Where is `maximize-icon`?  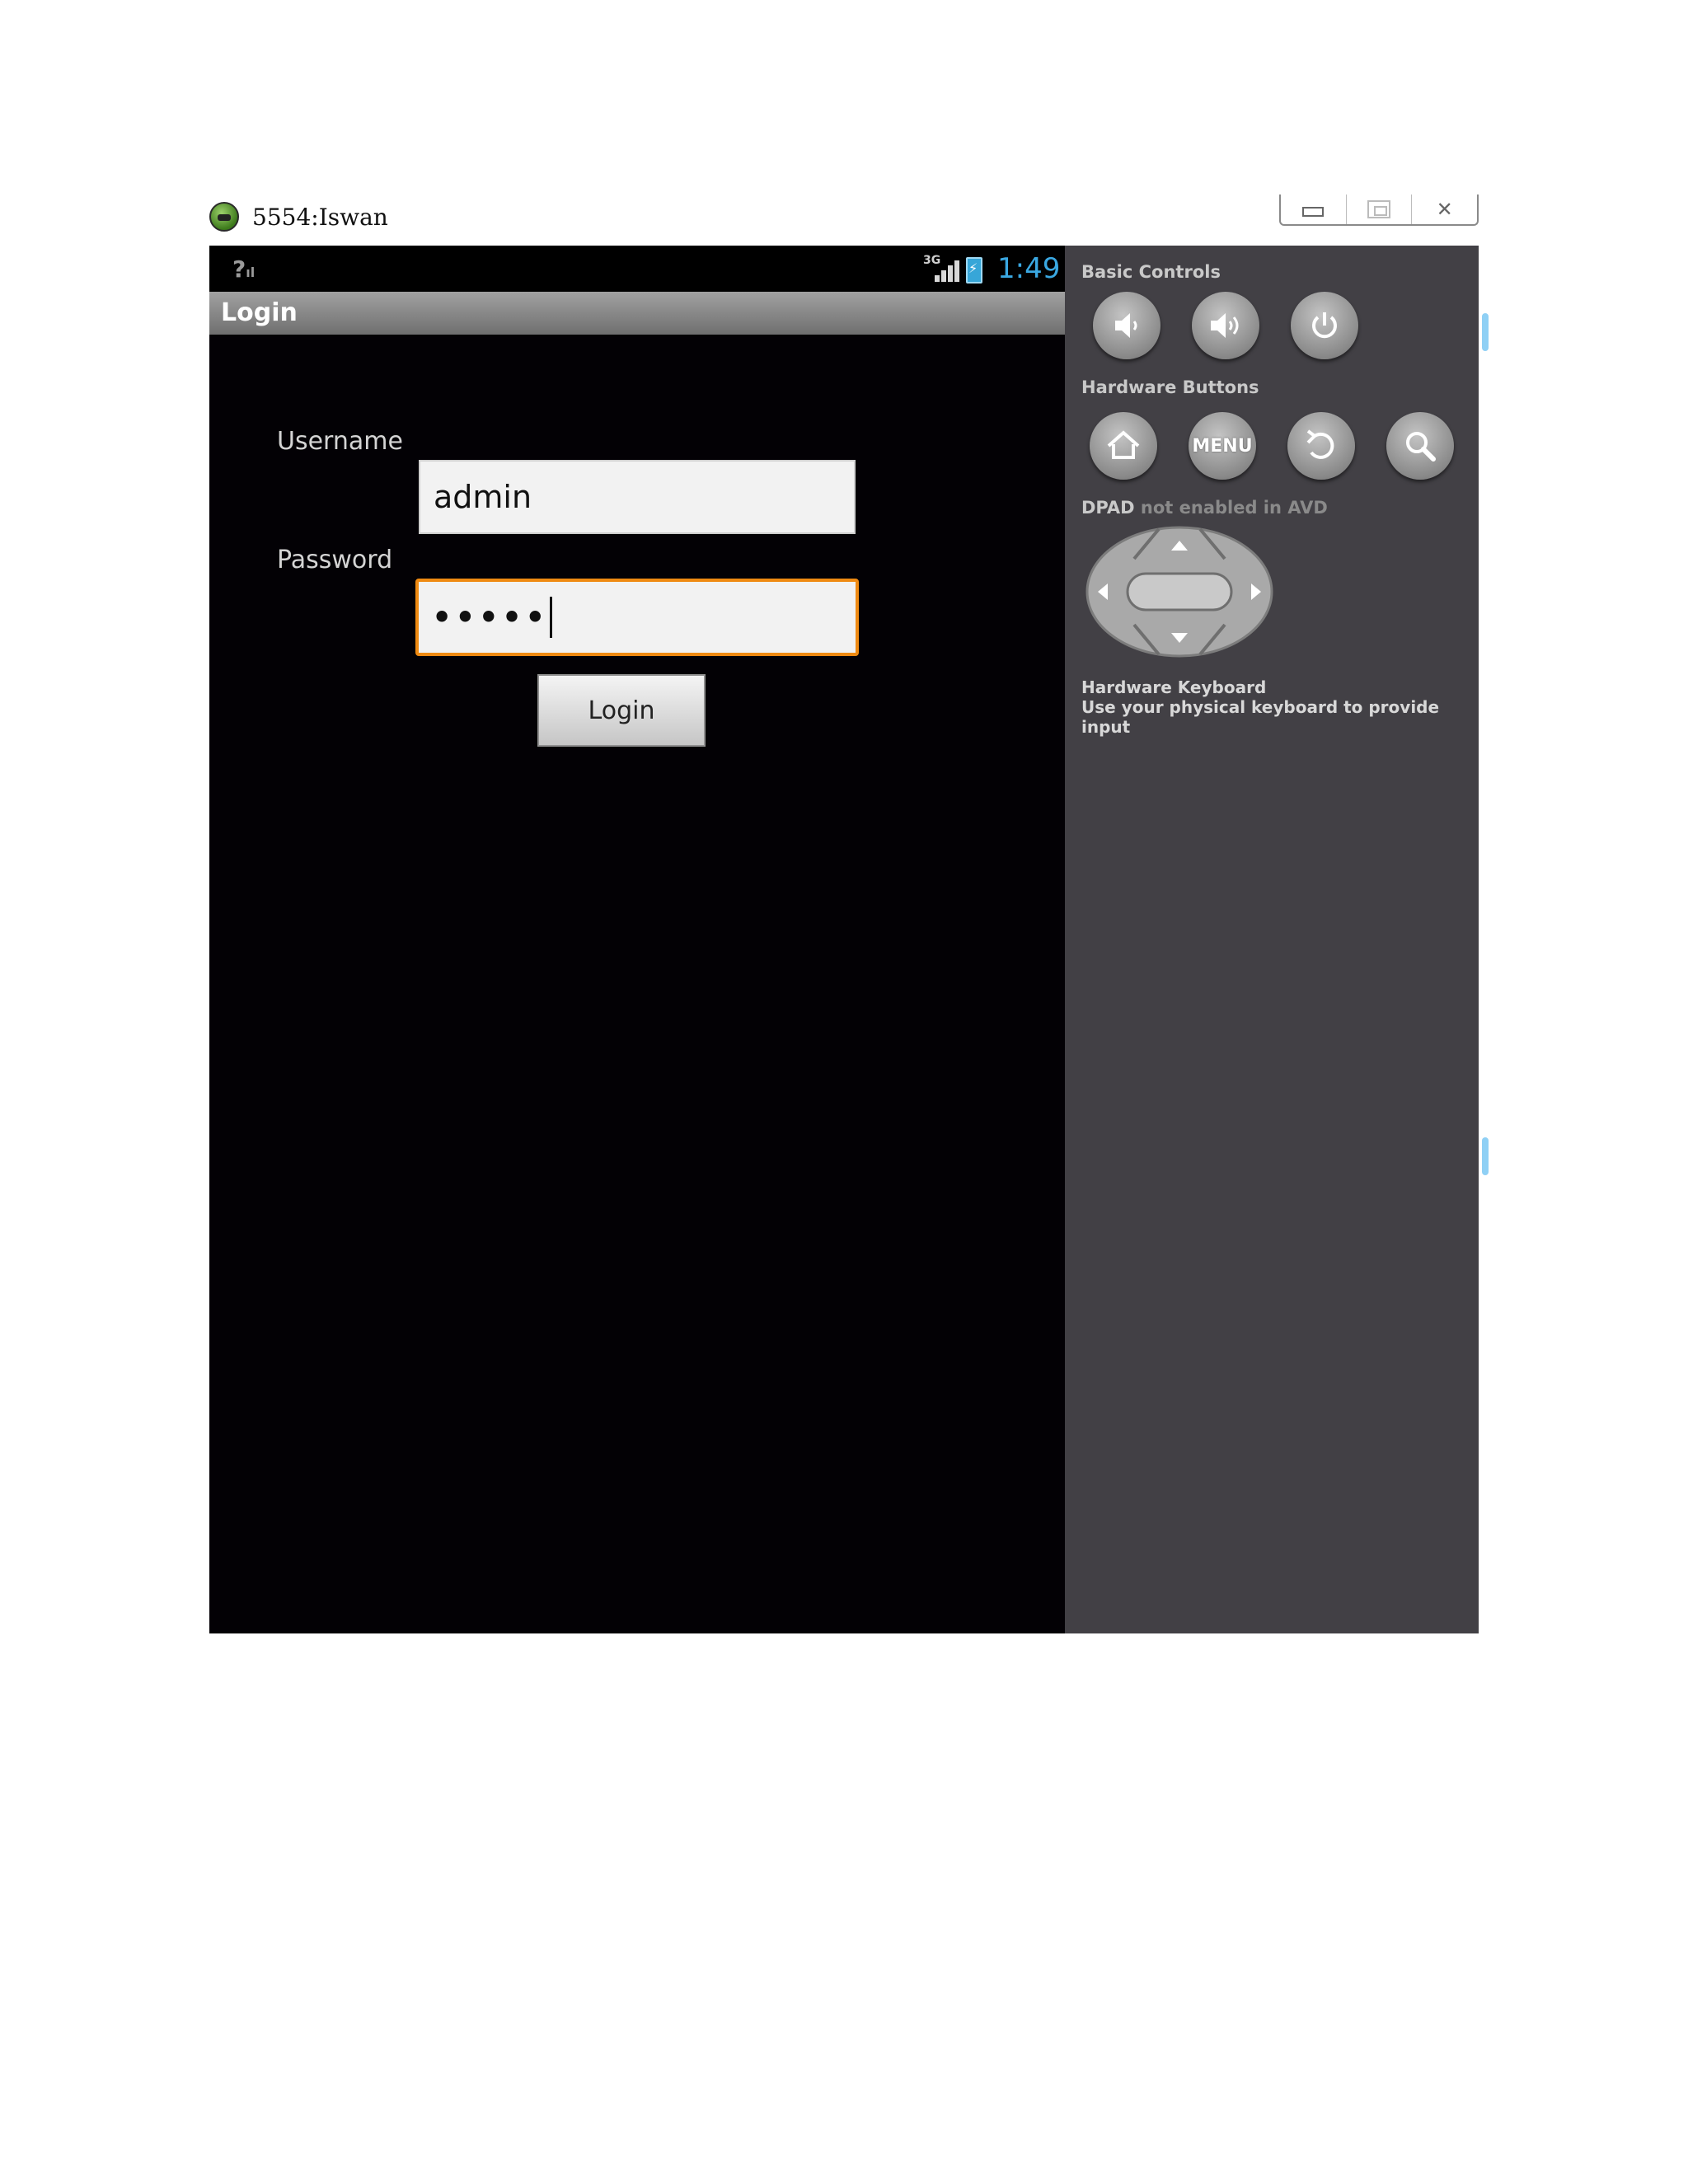 maximize-icon is located at coordinates (1378, 209).